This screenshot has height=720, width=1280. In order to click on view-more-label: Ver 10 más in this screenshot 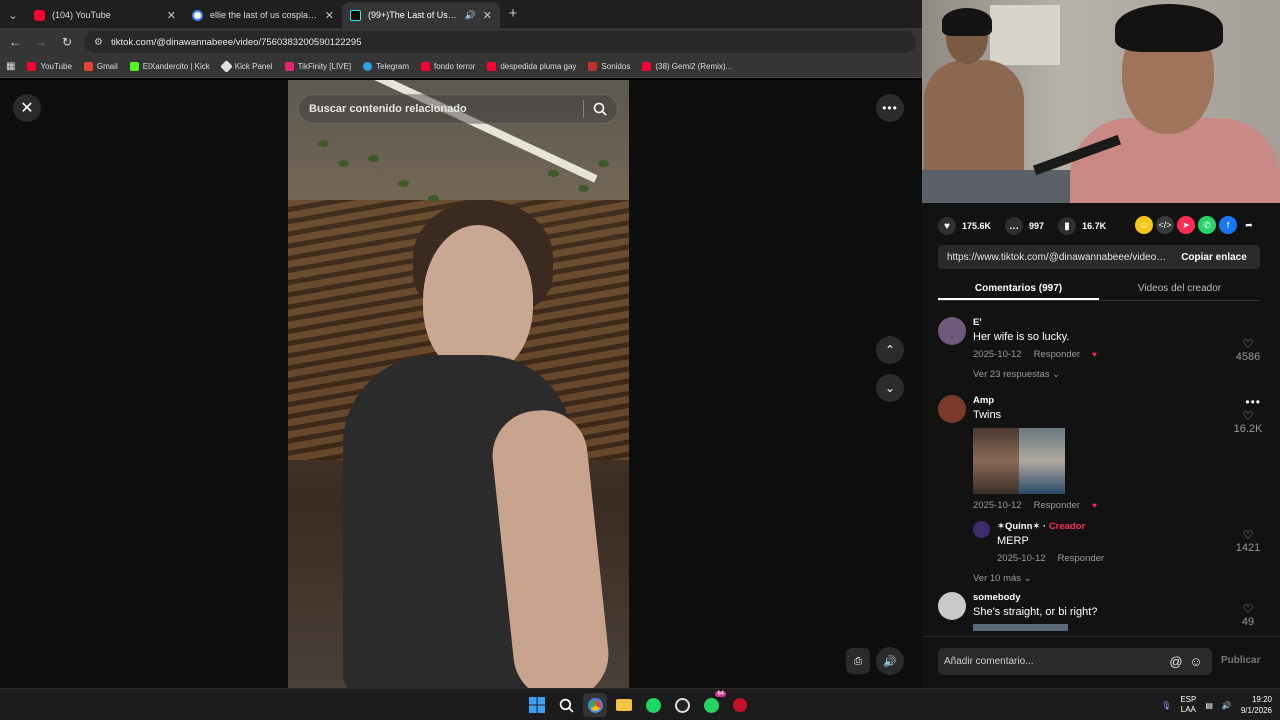, I will do `click(997, 578)`.